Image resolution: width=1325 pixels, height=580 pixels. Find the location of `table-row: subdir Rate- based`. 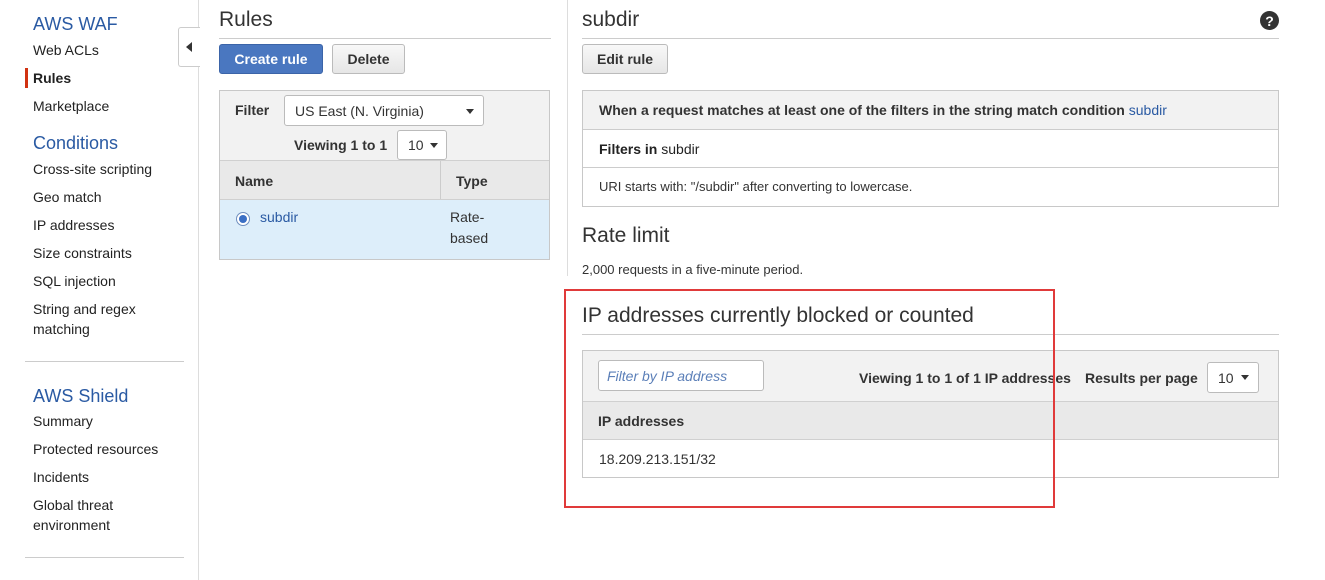

table-row: subdir Rate- based is located at coordinates (384, 229).